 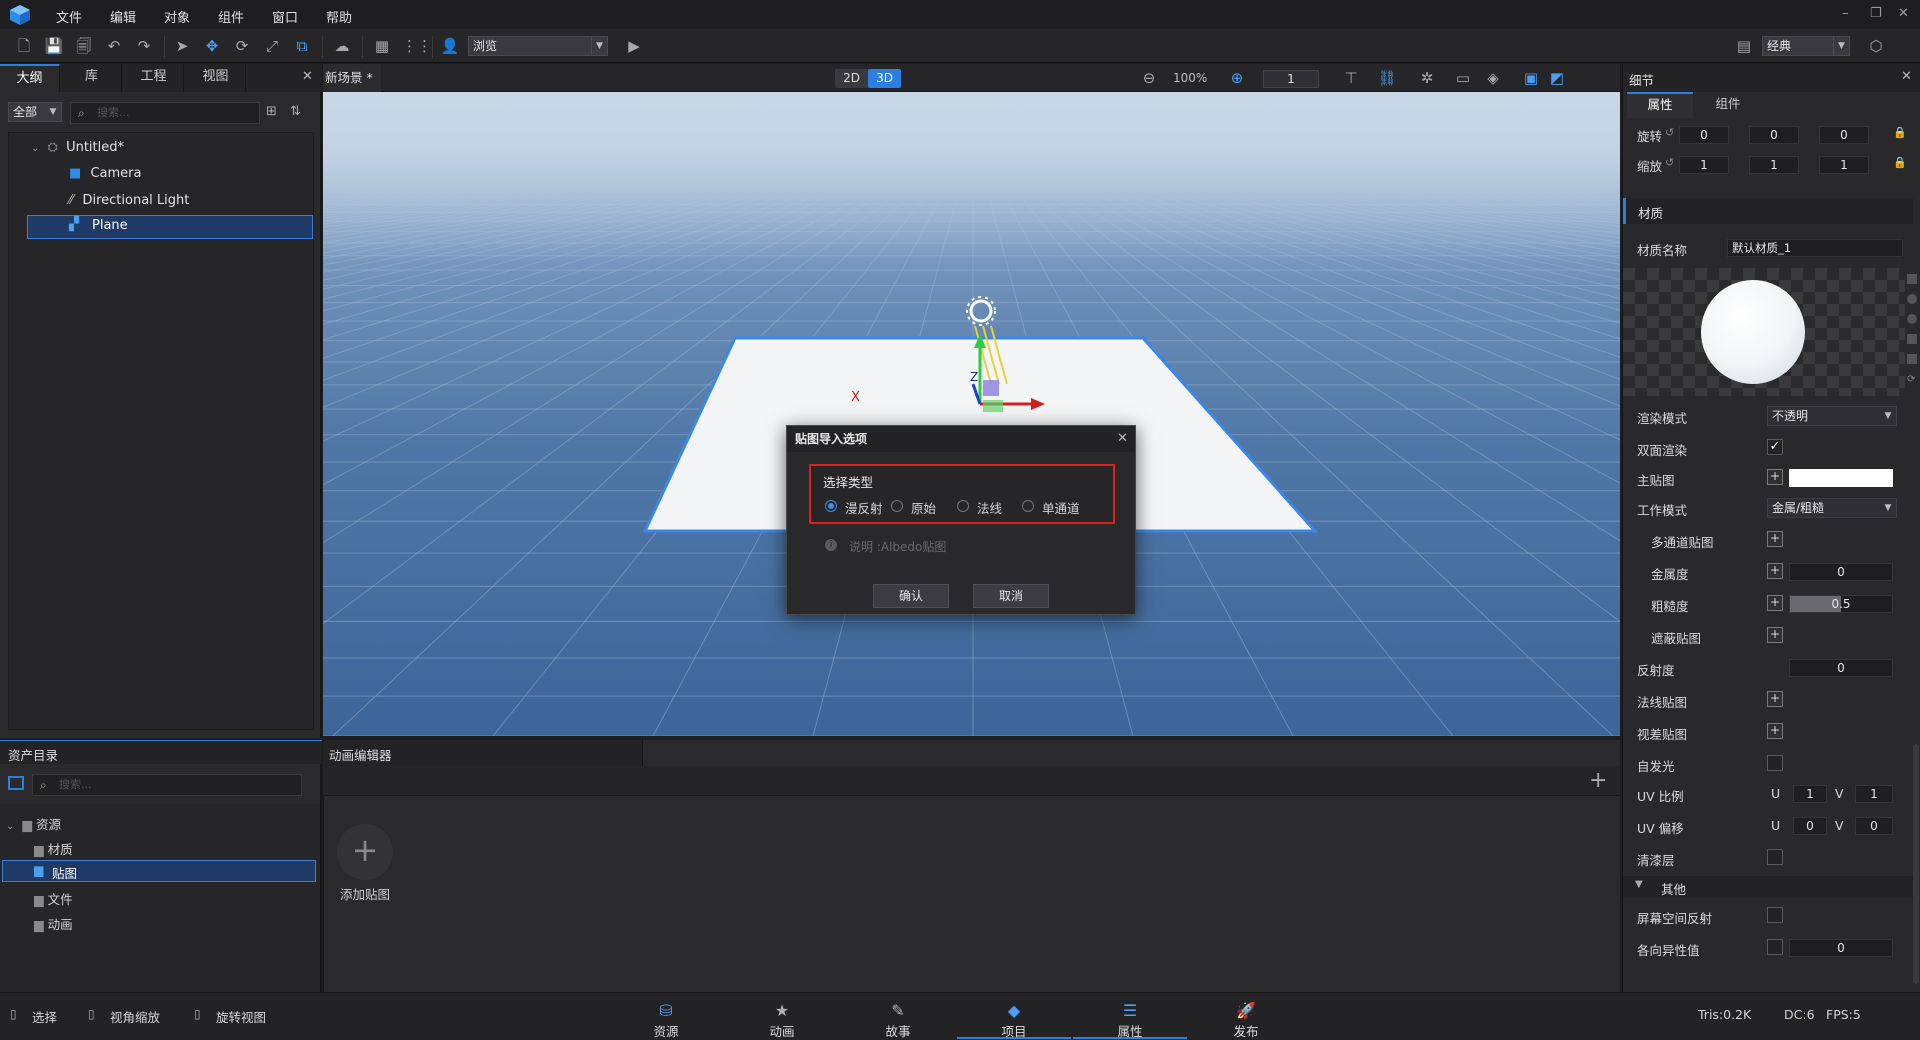 I want to click on aniso-checkbox, so click(x=1775, y=947).